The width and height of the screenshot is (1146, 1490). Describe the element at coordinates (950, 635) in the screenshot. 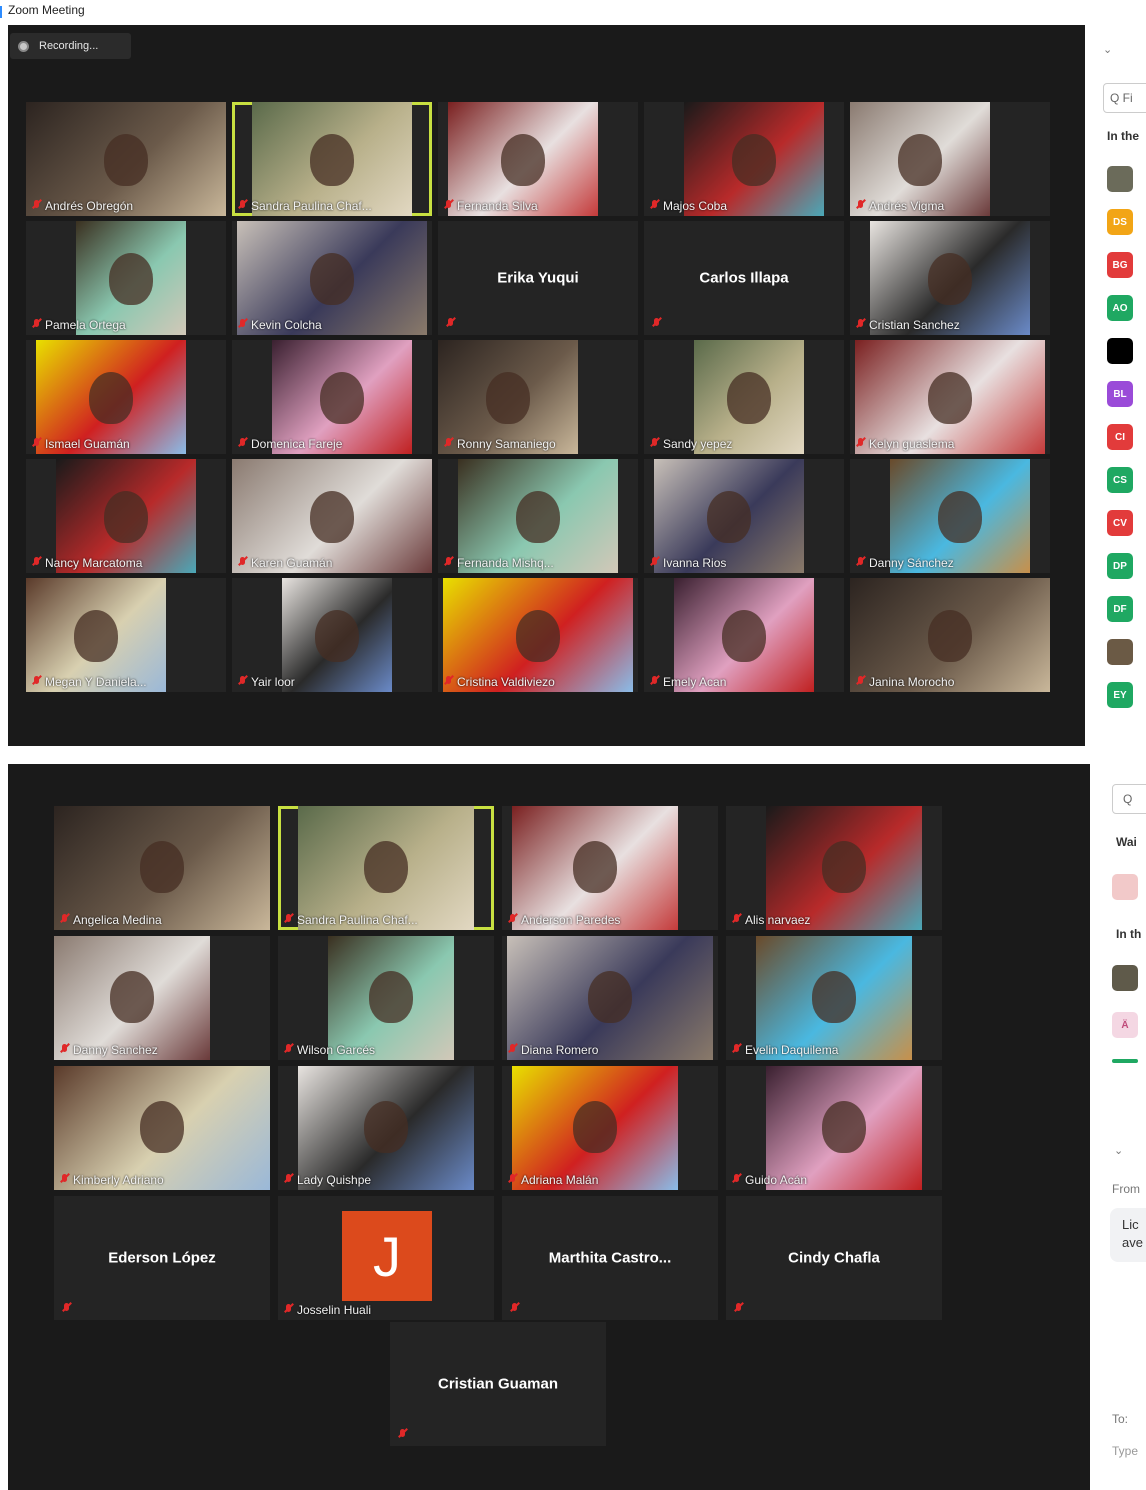

I see `video-tile: Janina Morocho` at that location.